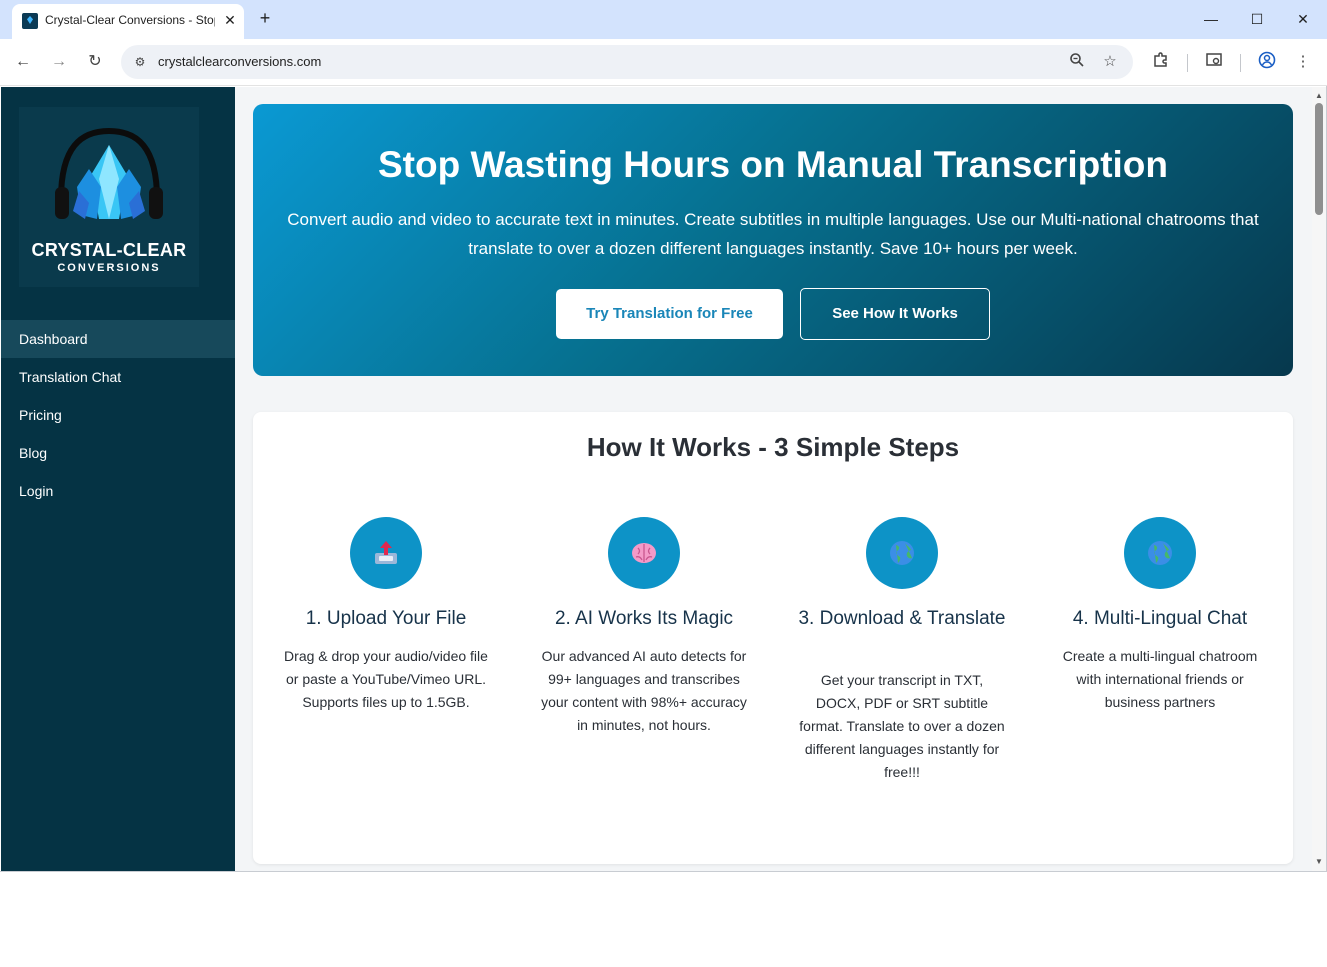 The image size is (1327, 967). I want to click on site-favicon-icon, so click(30, 21).